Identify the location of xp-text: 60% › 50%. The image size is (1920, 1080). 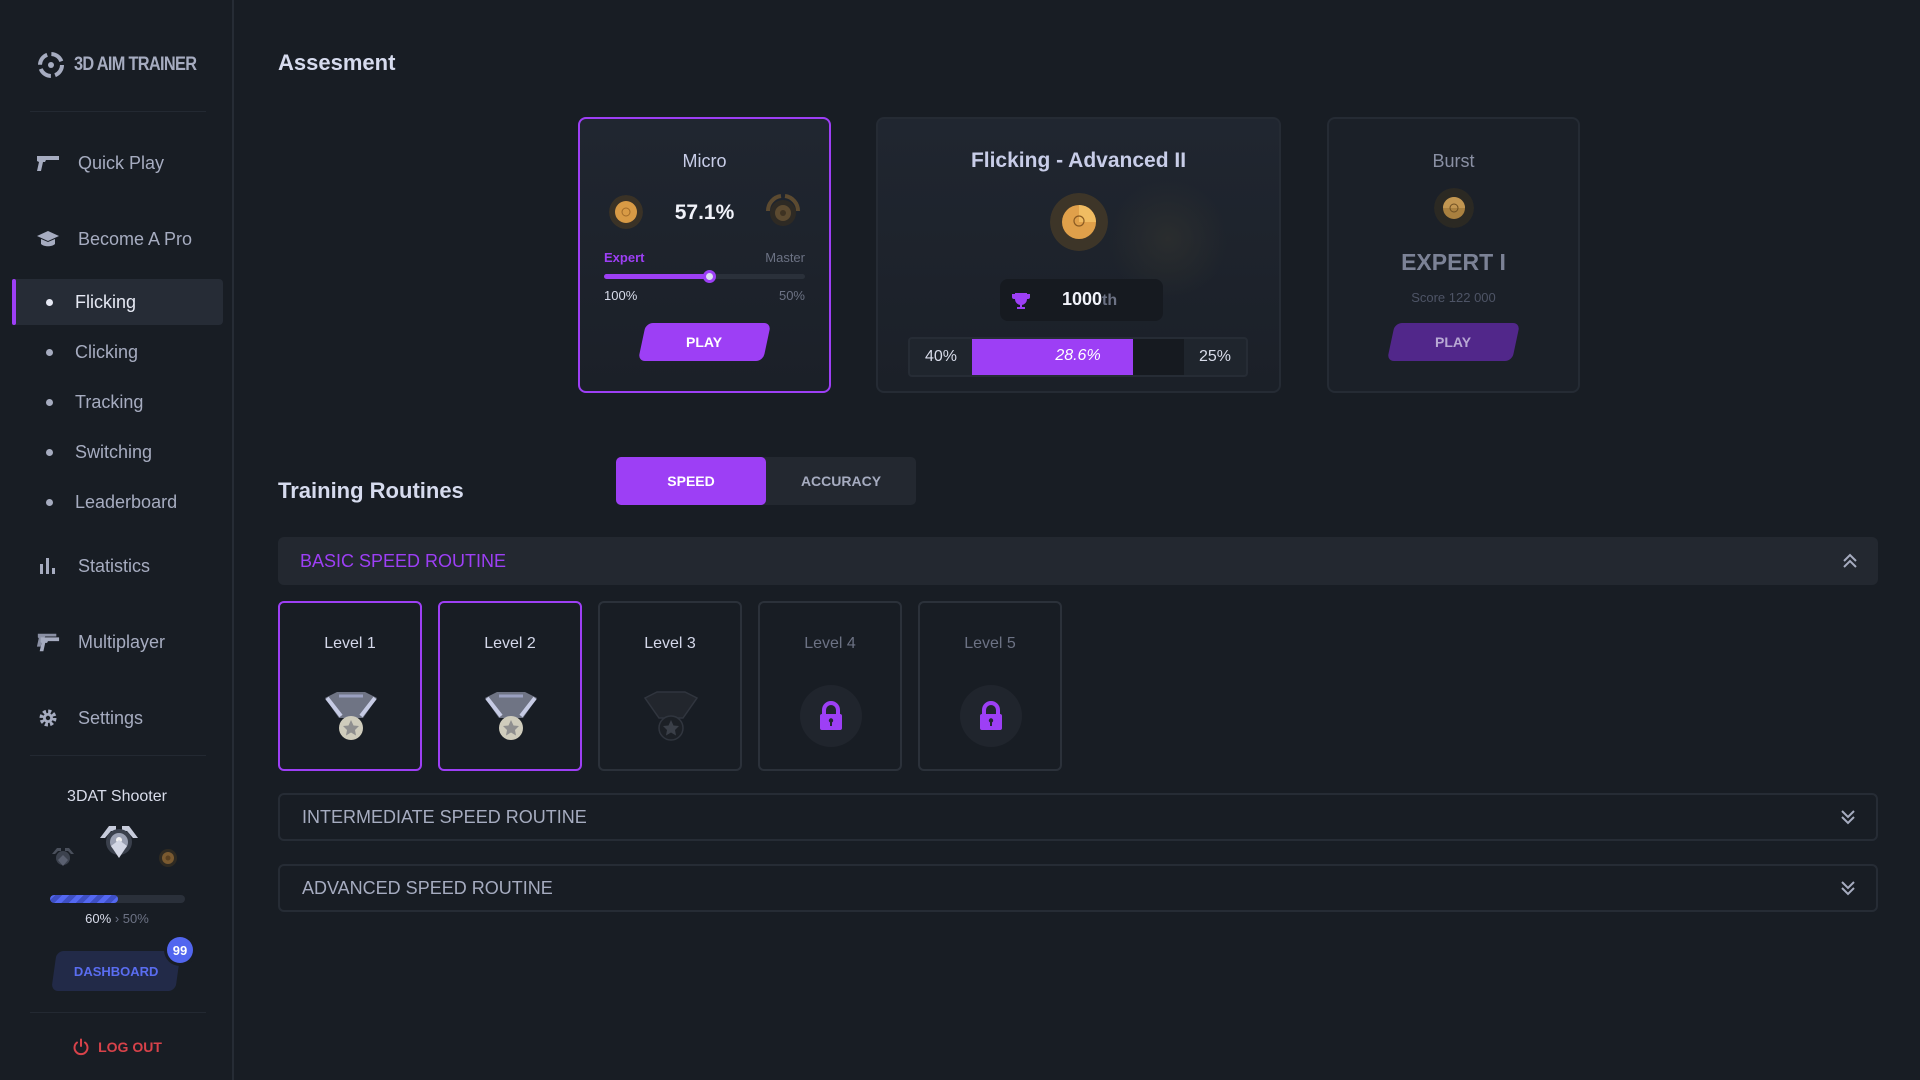
(117, 918).